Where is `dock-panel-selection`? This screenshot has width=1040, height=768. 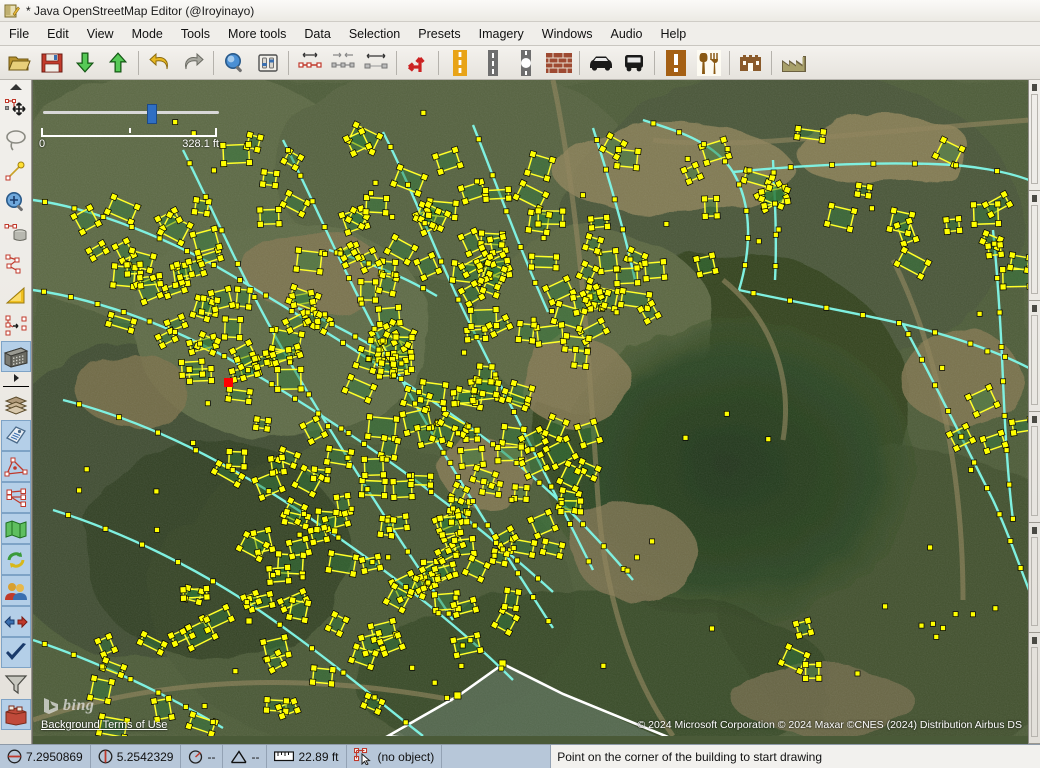
dock-panel-selection is located at coordinates (1034, 357).